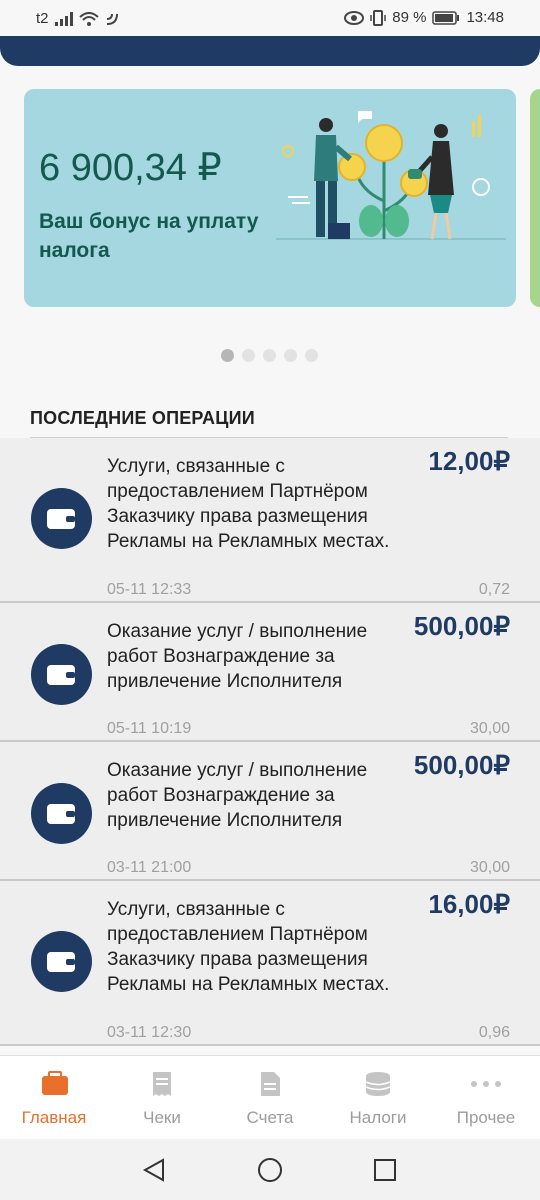 Image resolution: width=540 pixels, height=1200 pixels. I want to click on bottom-navigation: Главная Чеки Счета Налоги Прочее, so click(270, 1097).